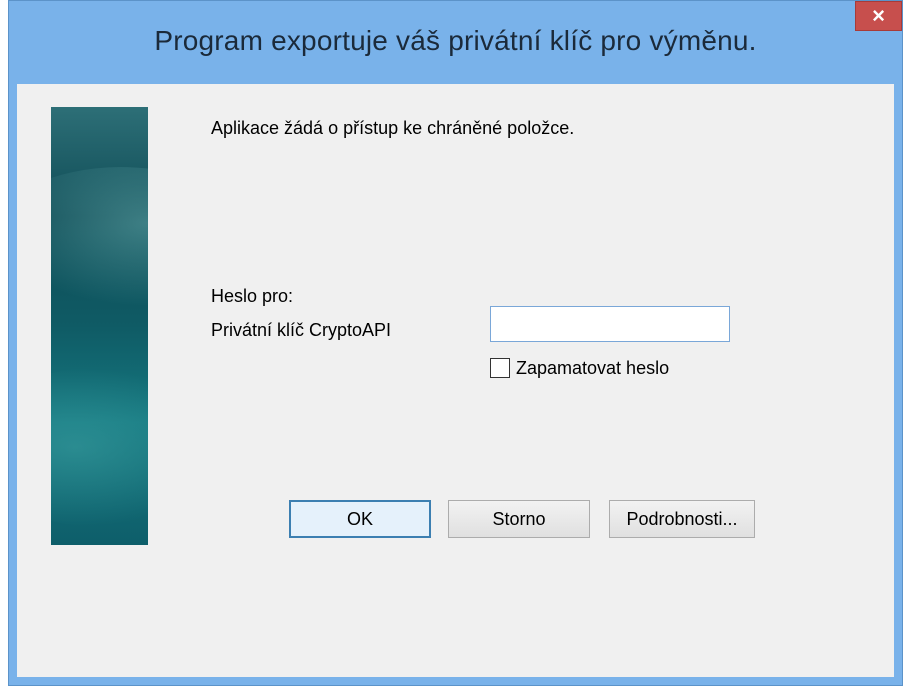  What do you see at coordinates (360, 519) in the screenshot?
I see `ok-button: OK` at bounding box center [360, 519].